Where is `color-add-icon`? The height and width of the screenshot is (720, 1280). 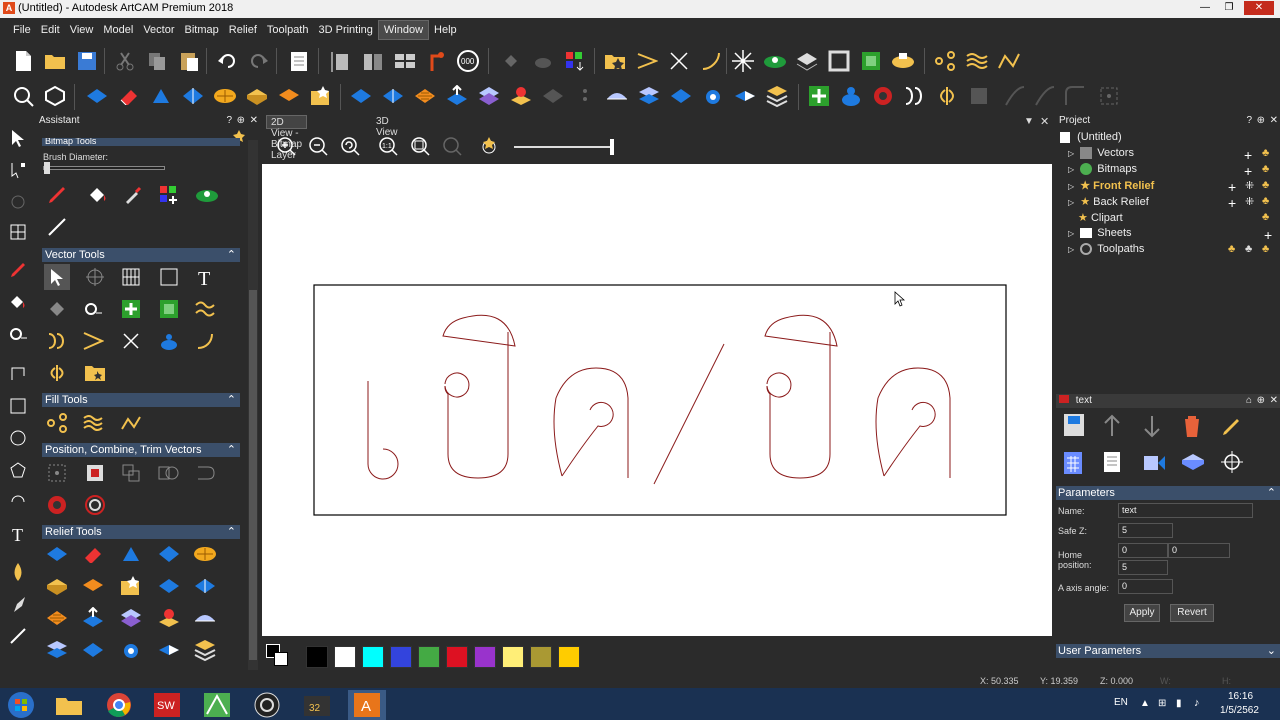 color-add-icon is located at coordinates (169, 195).